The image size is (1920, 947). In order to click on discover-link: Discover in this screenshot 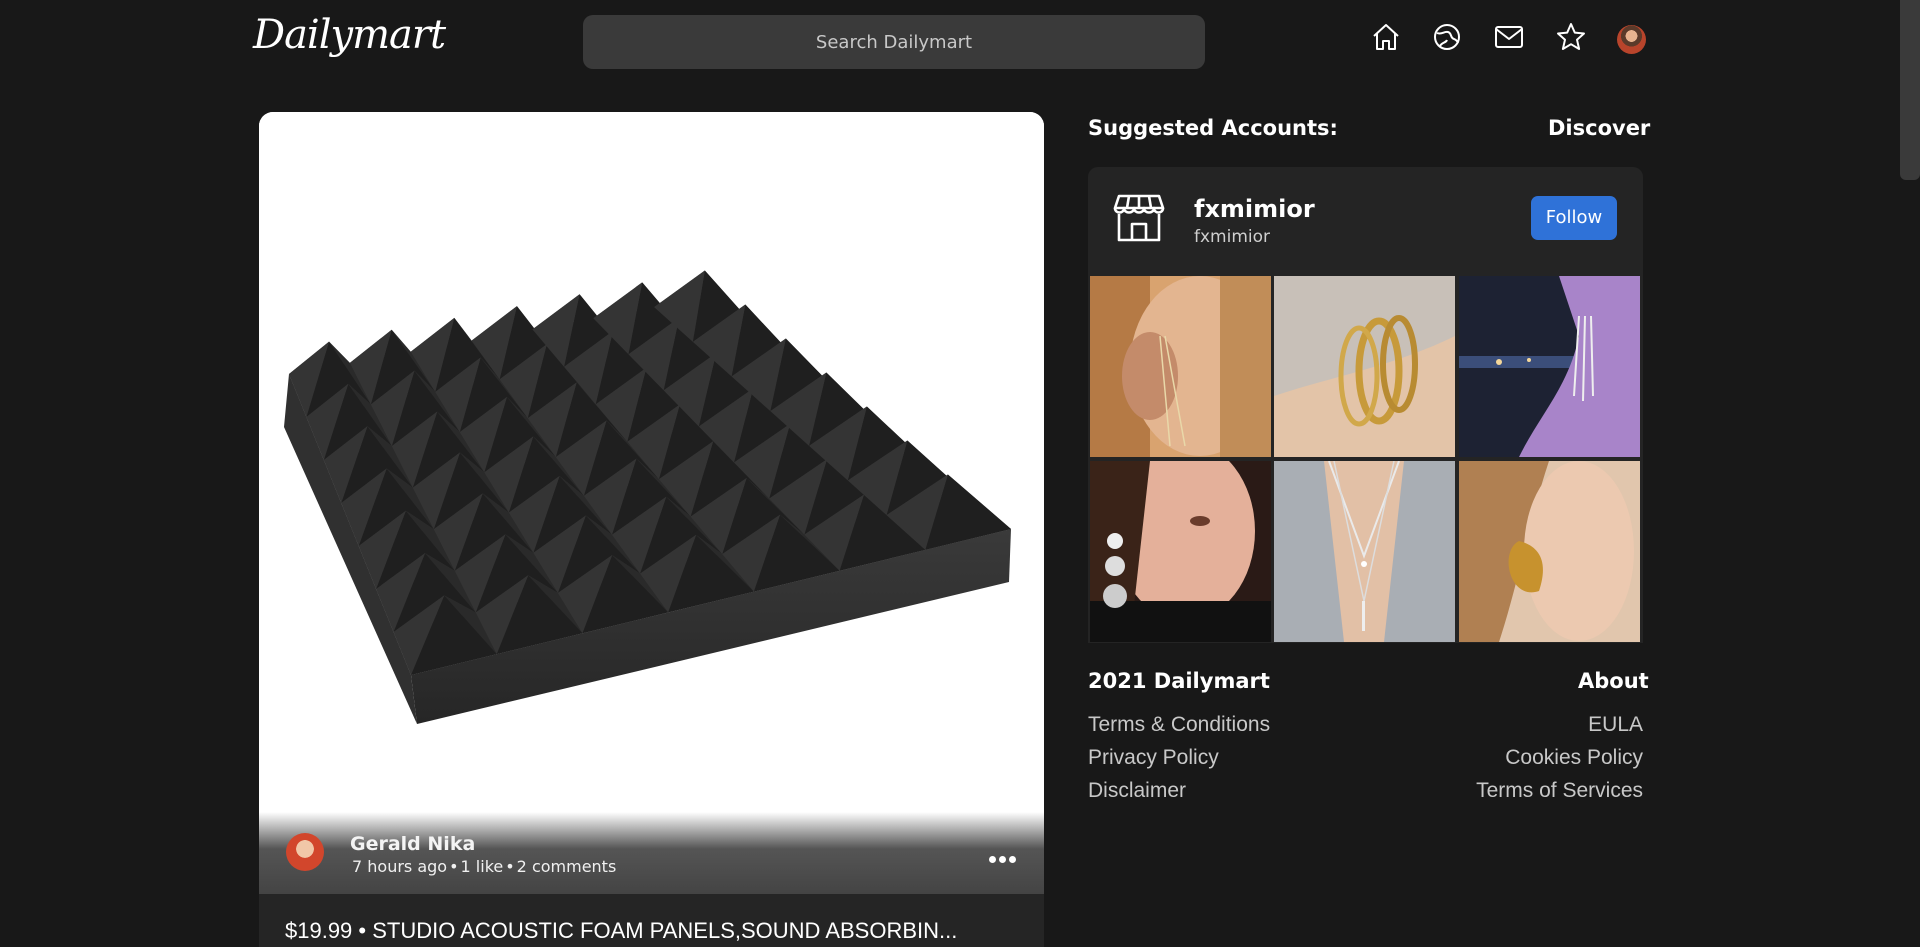, I will do `click(1599, 128)`.